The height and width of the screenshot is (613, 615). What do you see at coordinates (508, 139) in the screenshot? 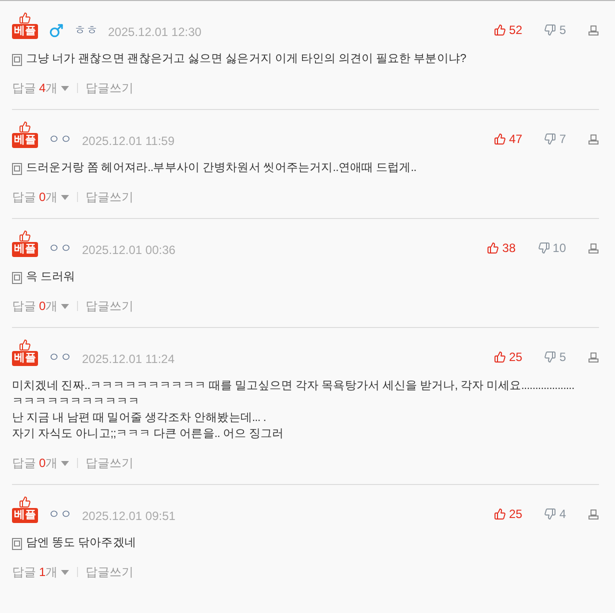
I see `like-button: 47` at bounding box center [508, 139].